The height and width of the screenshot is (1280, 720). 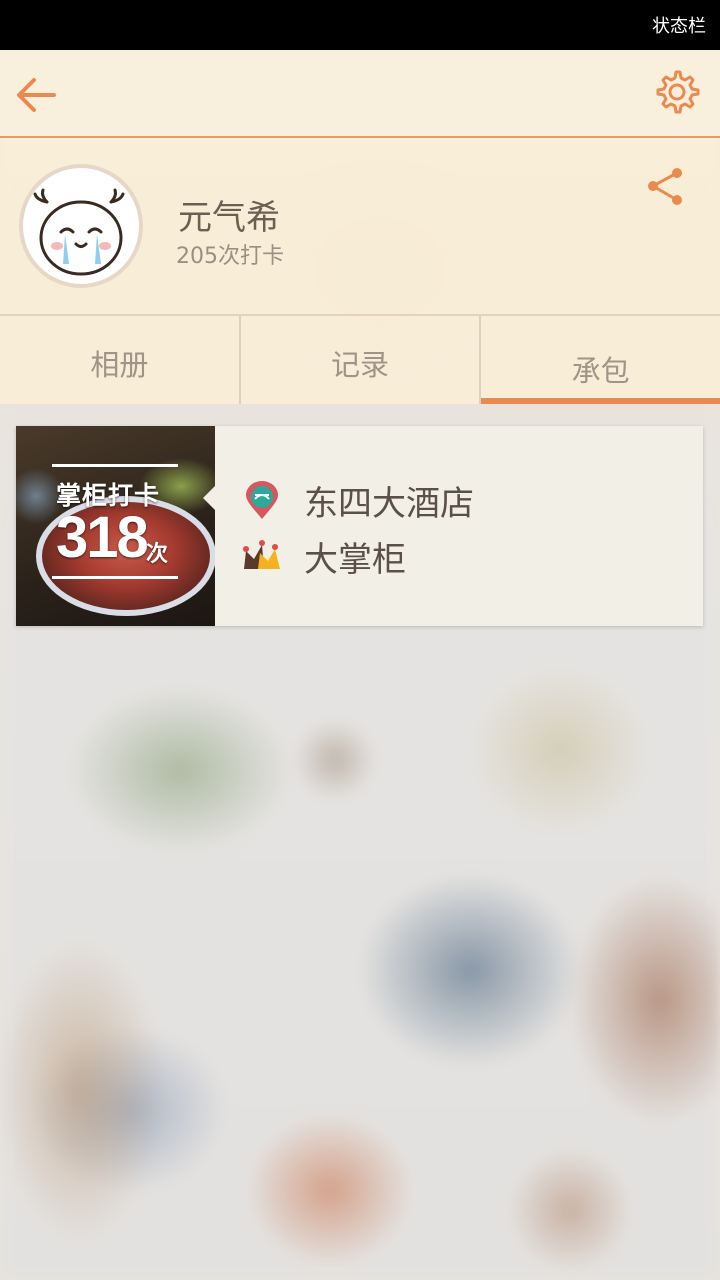 I want to click on rank-row: 大掌柜, so click(x=324, y=556).